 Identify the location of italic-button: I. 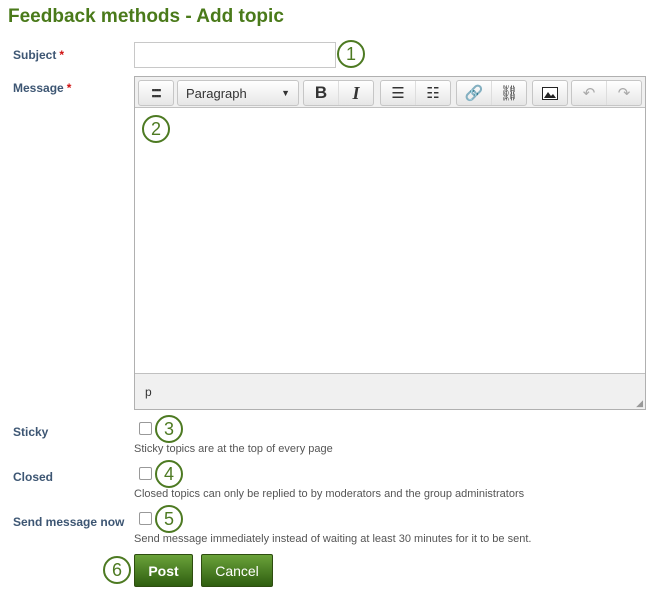
(355, 93).